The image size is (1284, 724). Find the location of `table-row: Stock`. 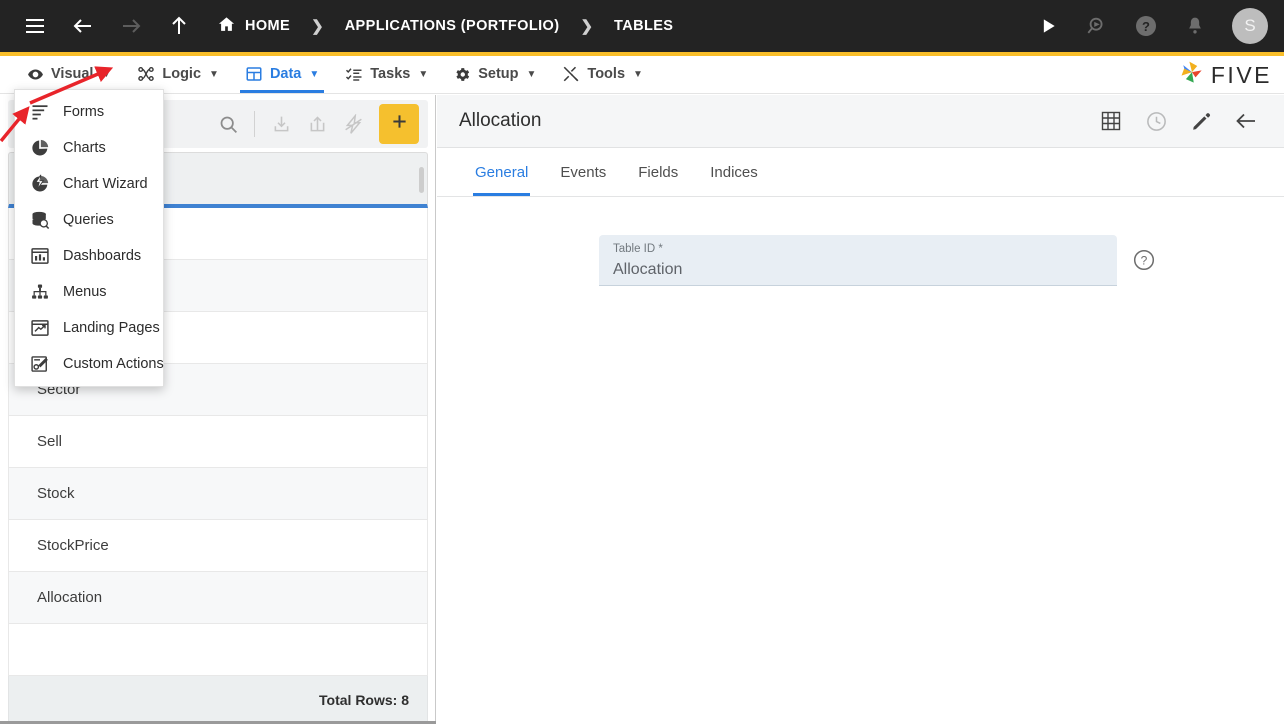

table-row: Stock is located at coordinates (218, 494).